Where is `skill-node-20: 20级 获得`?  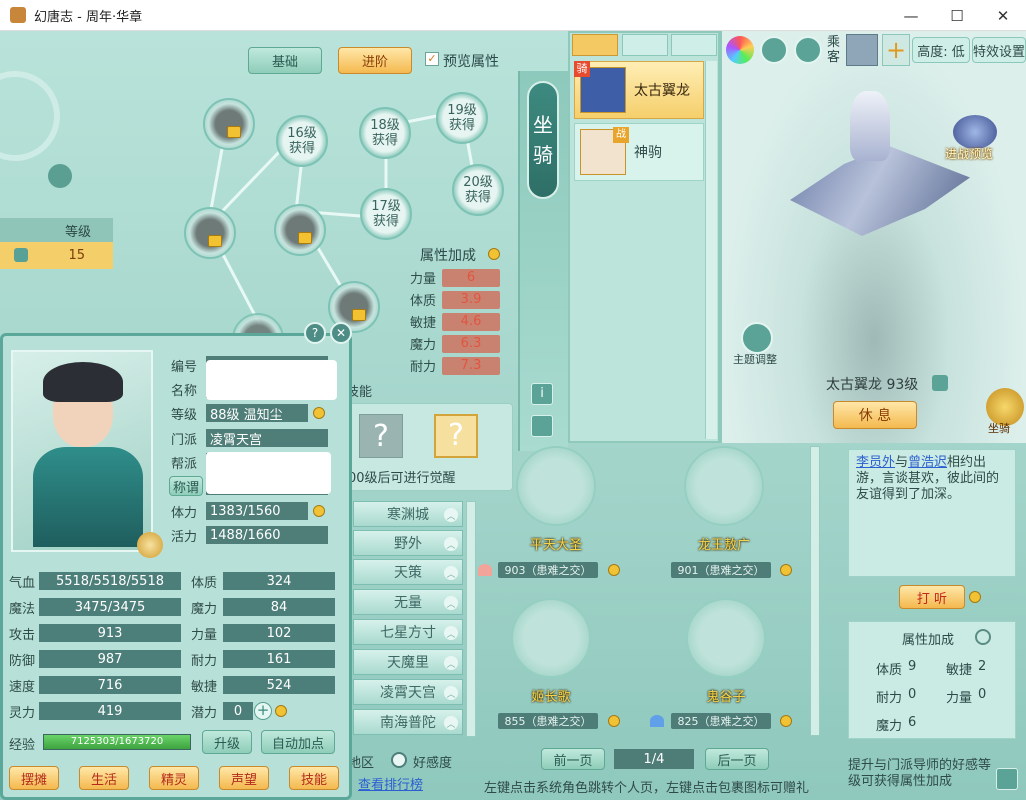 skill-node-20: 20级 获得 is located at coordinates (478, 190).